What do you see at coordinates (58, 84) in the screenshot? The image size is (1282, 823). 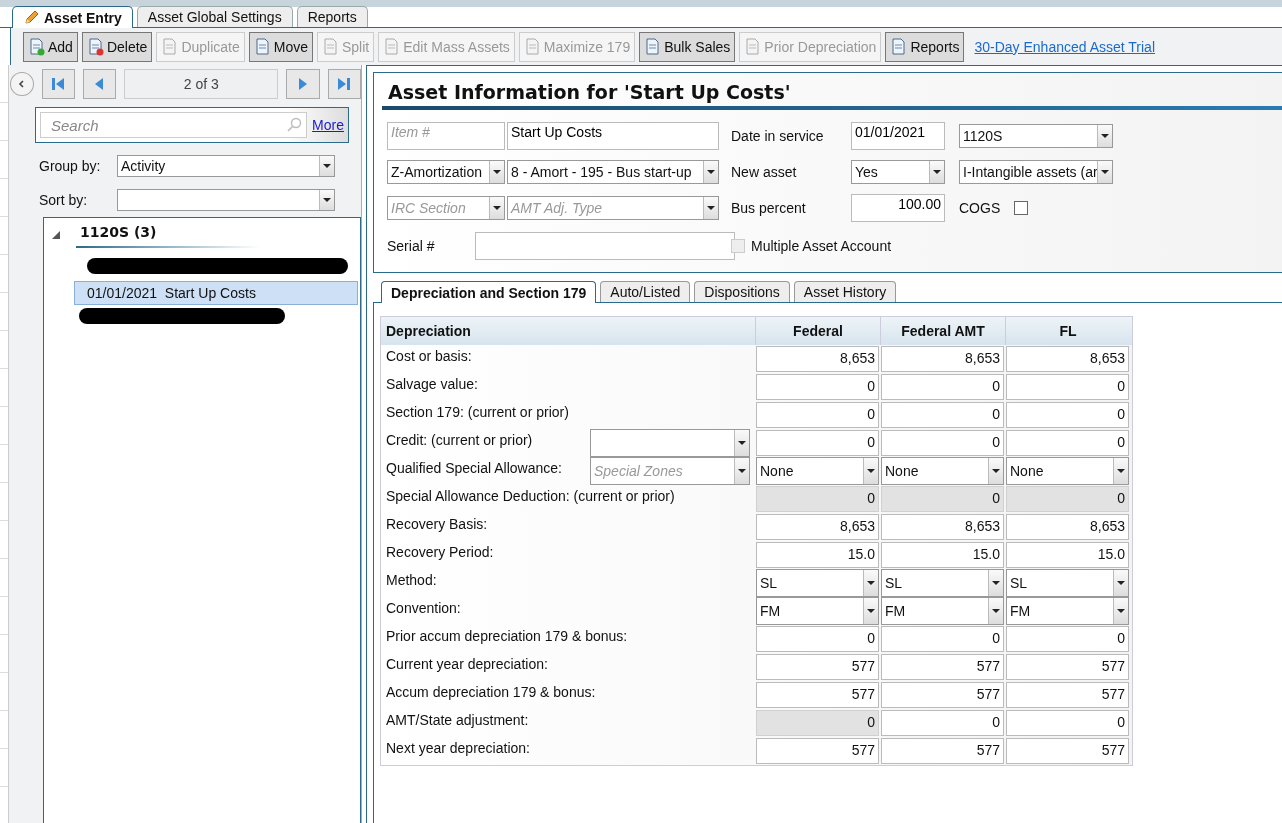 I see `first-button` at bounding box center [58, 84].